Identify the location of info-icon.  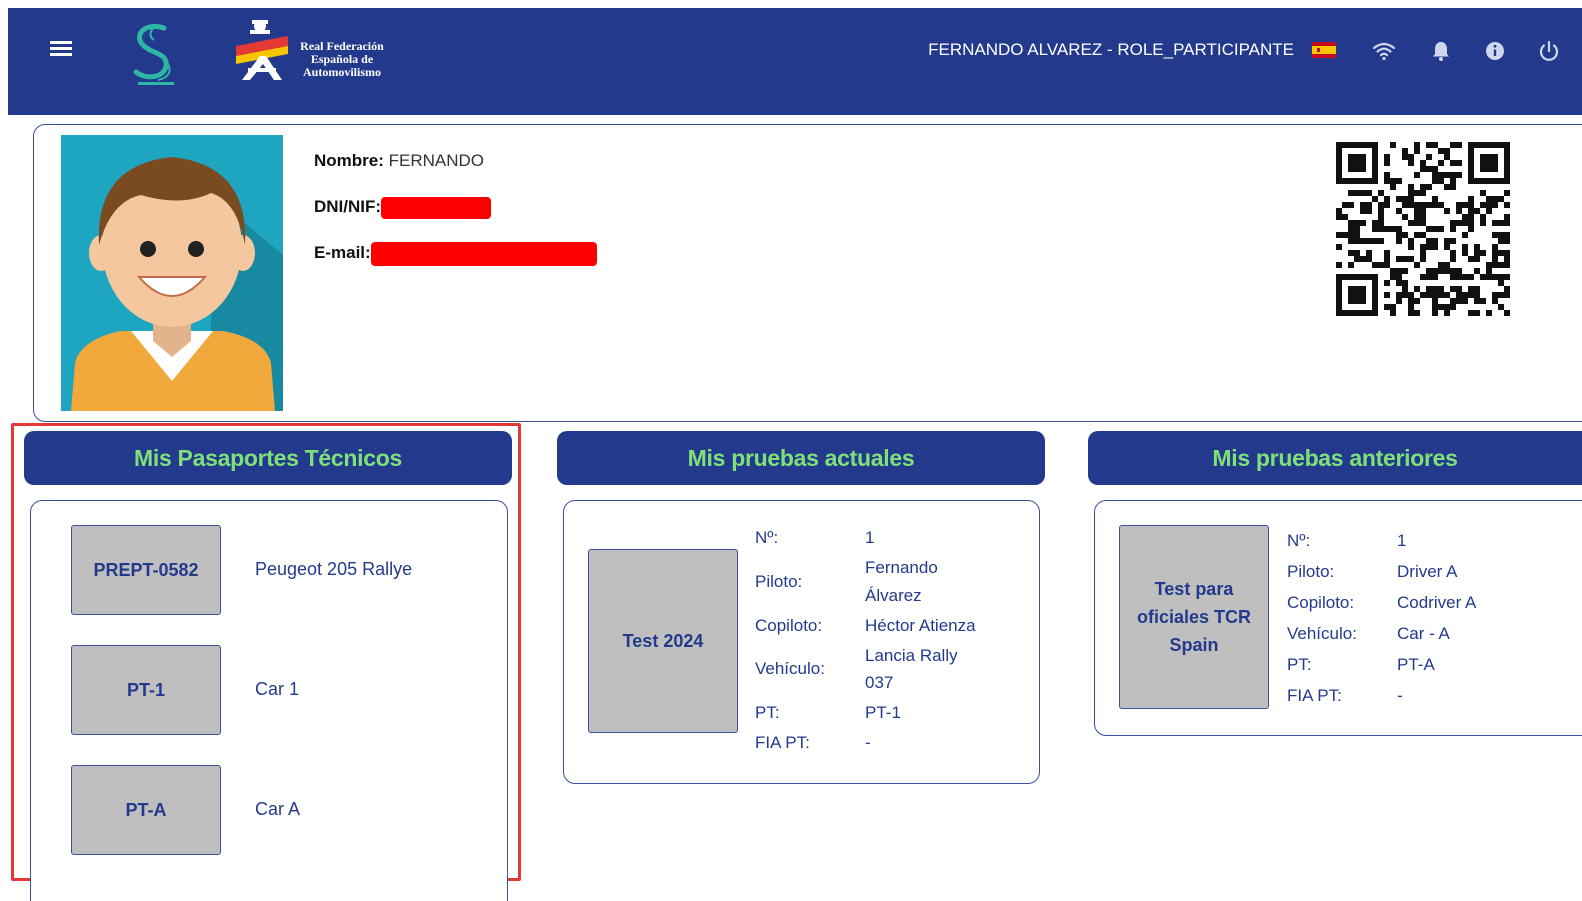
(1495, 51).